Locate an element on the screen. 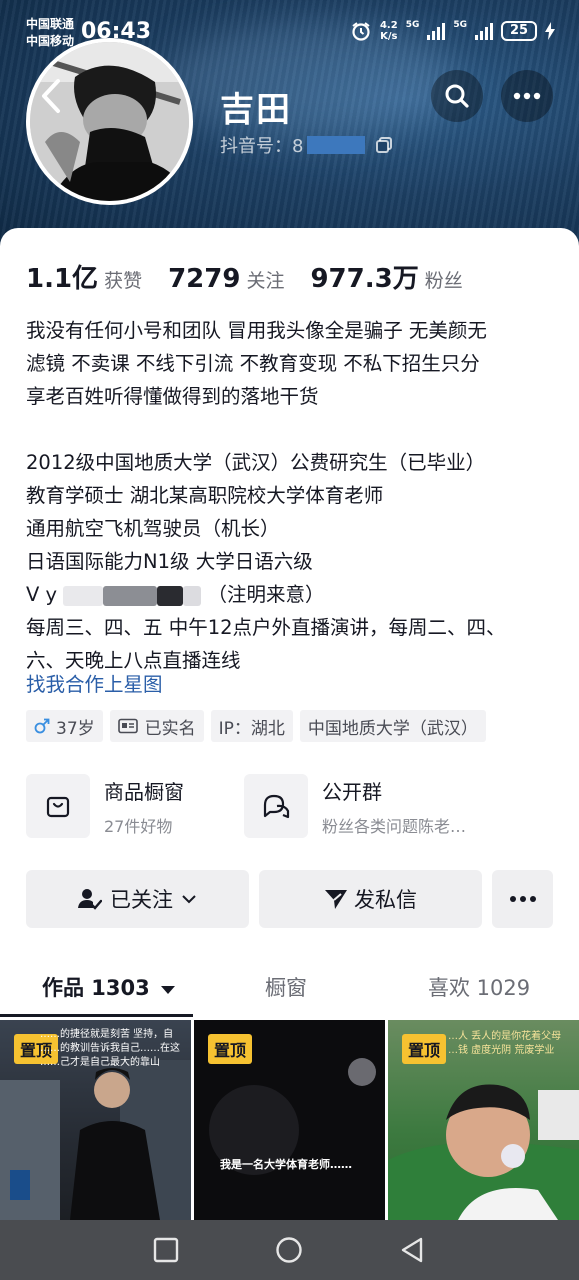 The width and height of the screenshot is (579, 1280). user-check-icon is located at coordinates (90, 899).